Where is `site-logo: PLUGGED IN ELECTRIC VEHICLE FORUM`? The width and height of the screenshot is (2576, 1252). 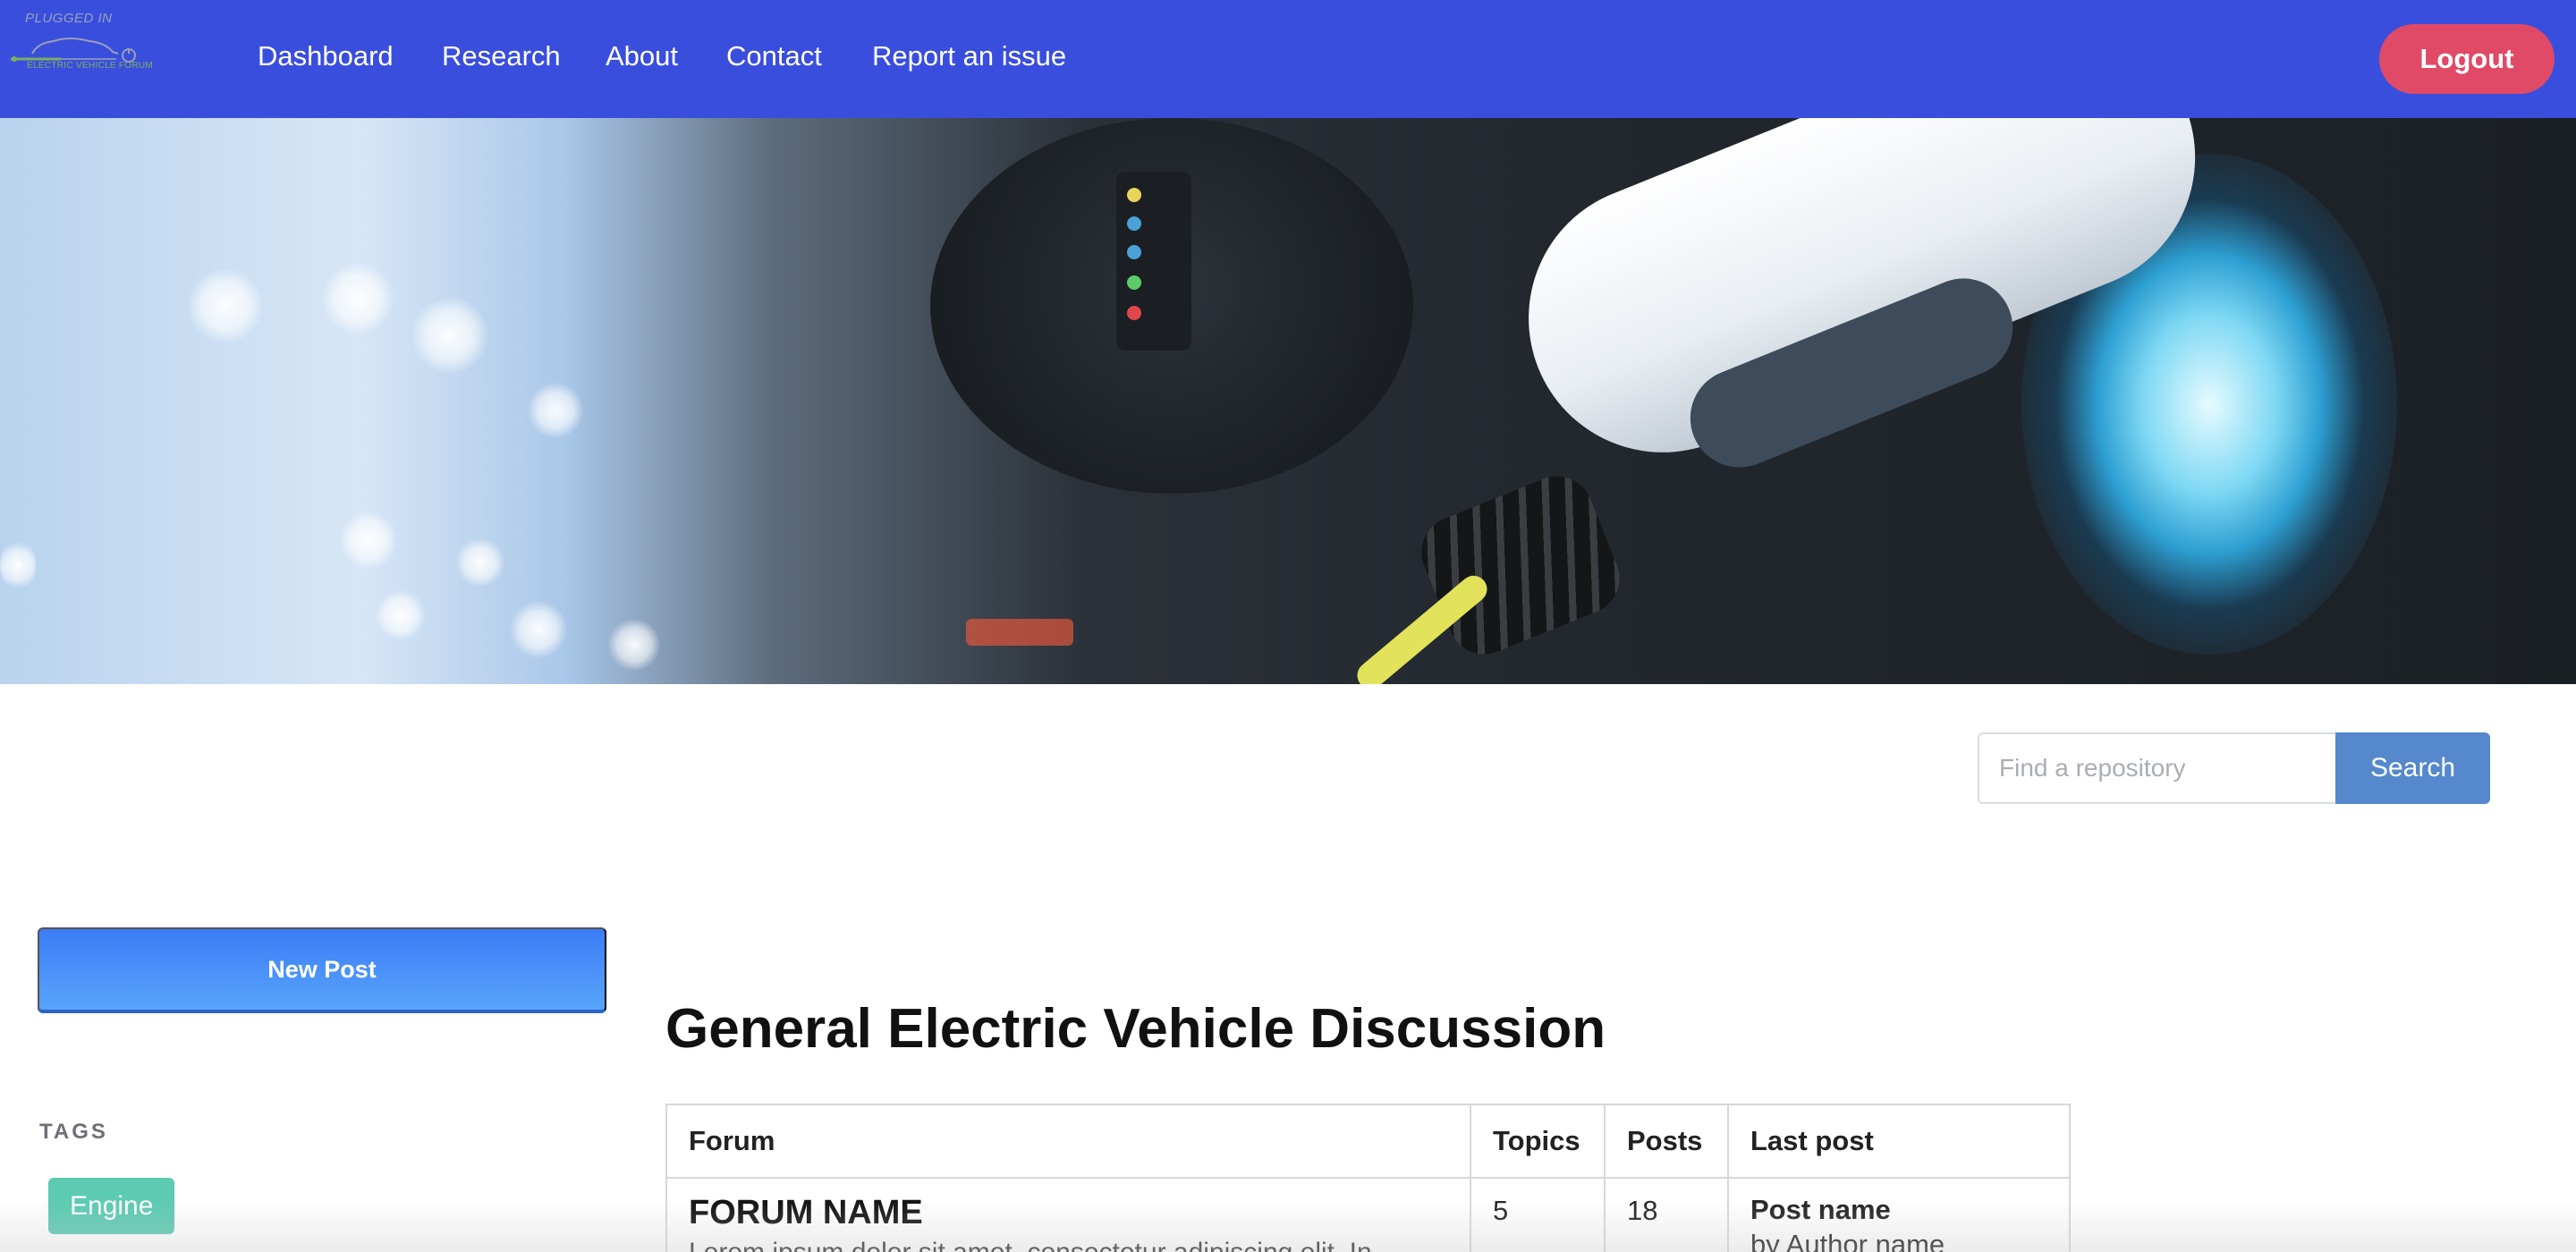
site-logo: PLUGGED IN ELECTRIC VEHICLE FORUM is located at coordinates (80, 45).